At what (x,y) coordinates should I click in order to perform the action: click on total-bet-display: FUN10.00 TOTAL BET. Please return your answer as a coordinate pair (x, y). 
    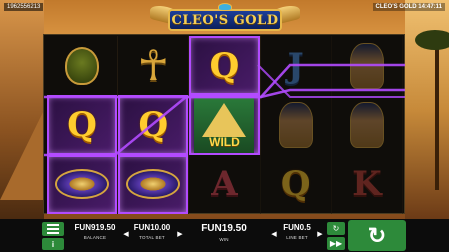
    Looking at the image, I should click on (152, 231).